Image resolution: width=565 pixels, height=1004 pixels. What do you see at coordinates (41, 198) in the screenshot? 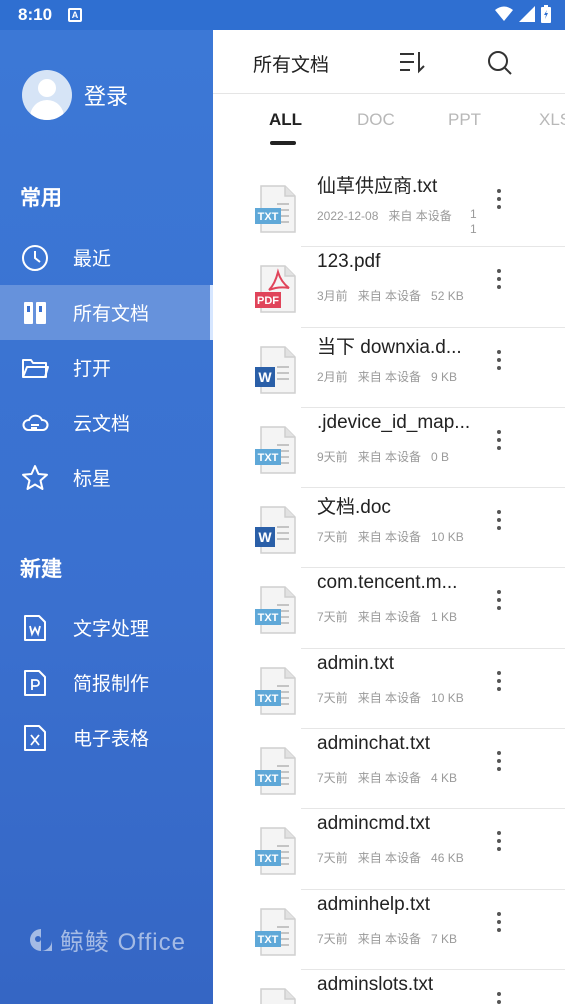
I see `section-common-title: 常用` at bounding box center [41, 198].